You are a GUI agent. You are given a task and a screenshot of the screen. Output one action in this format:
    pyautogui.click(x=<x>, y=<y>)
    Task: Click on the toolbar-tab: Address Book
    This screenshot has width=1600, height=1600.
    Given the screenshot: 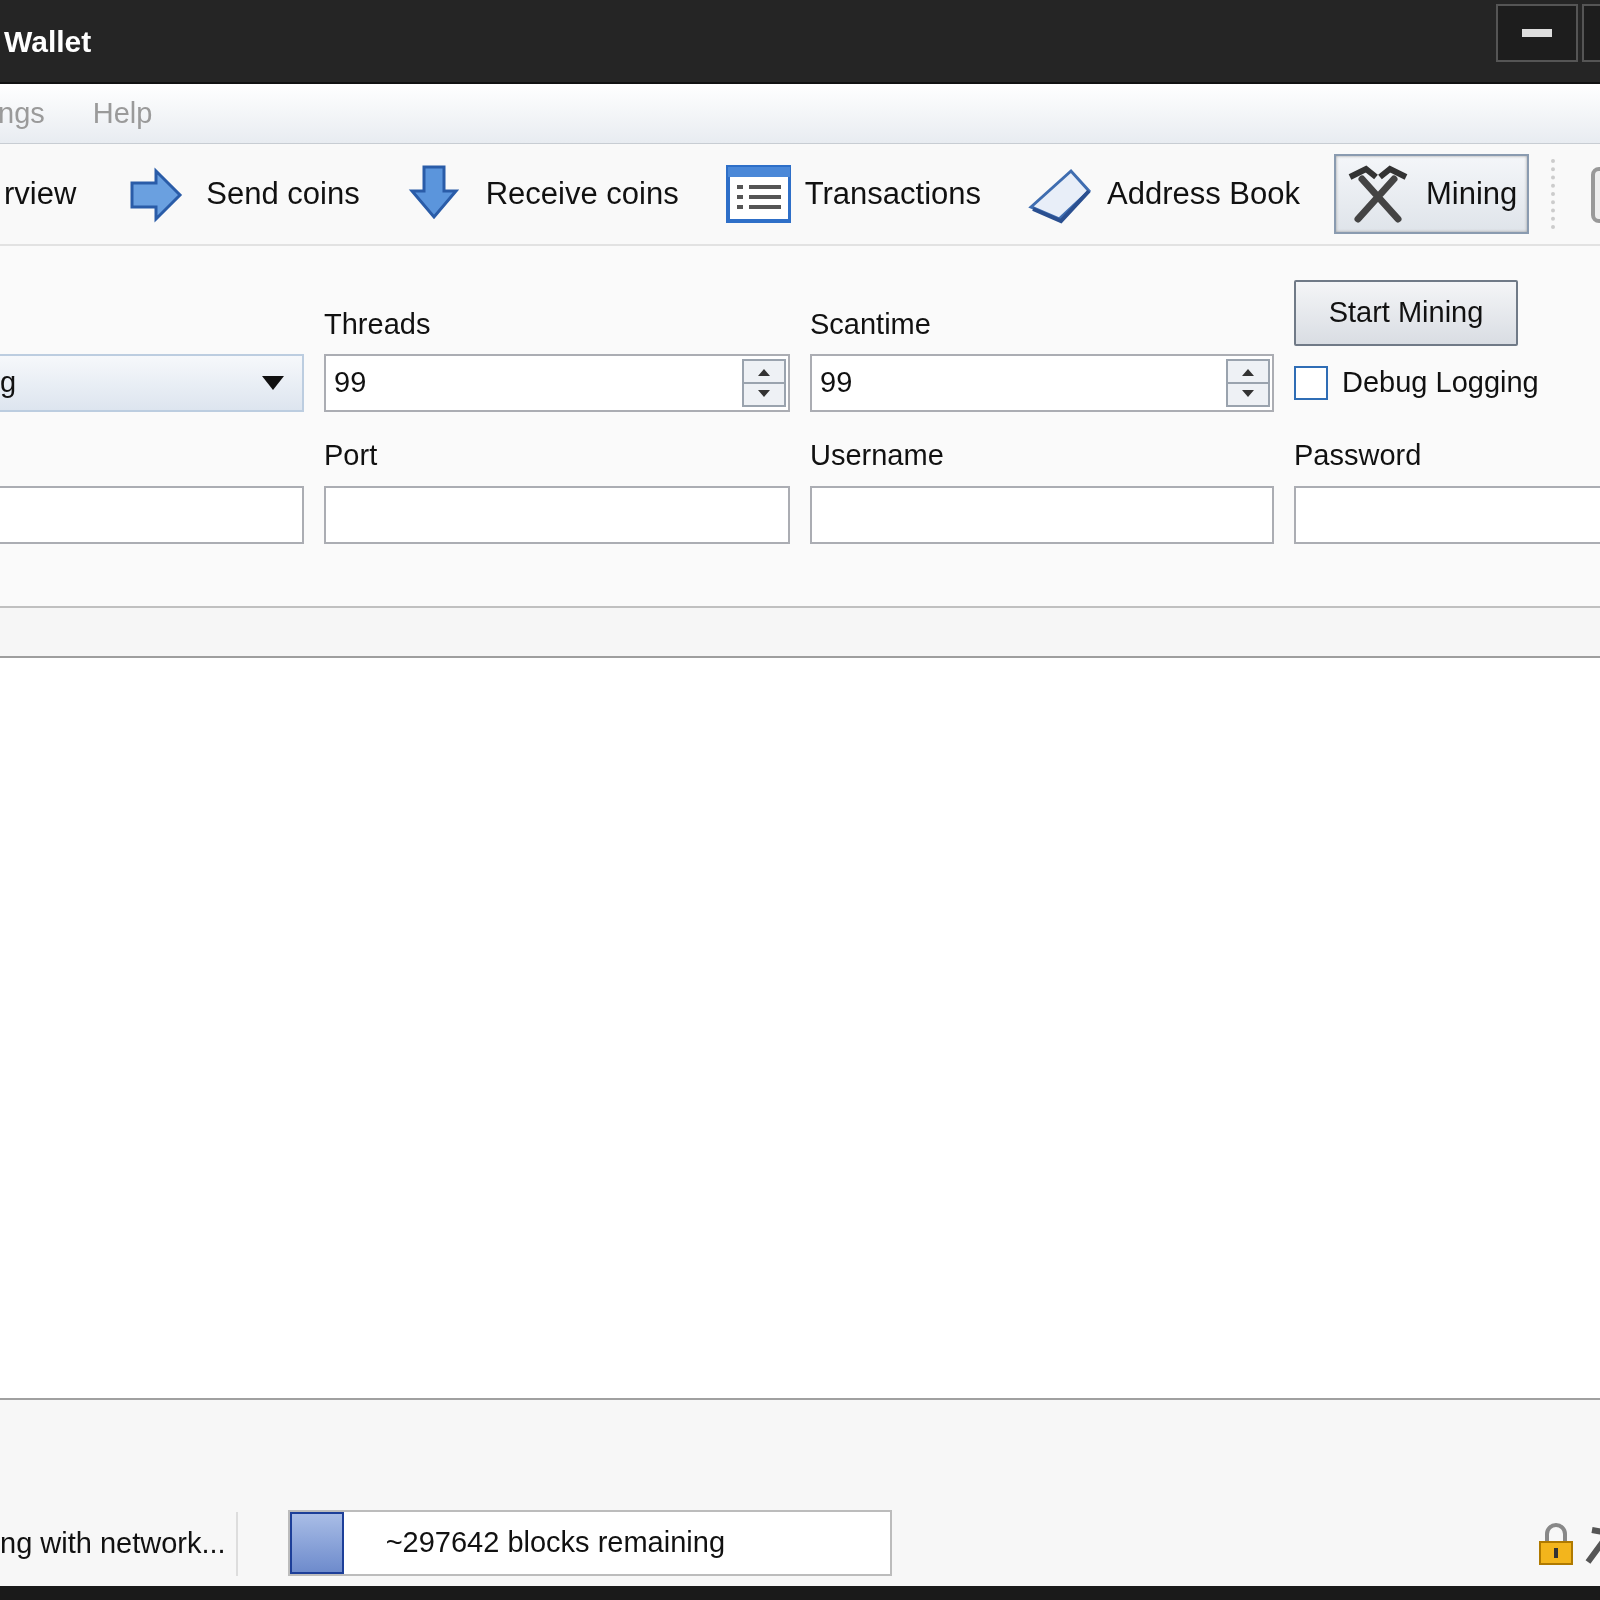 What is the action you would take?
    pyautogui.click(x=1164, y=194)
    